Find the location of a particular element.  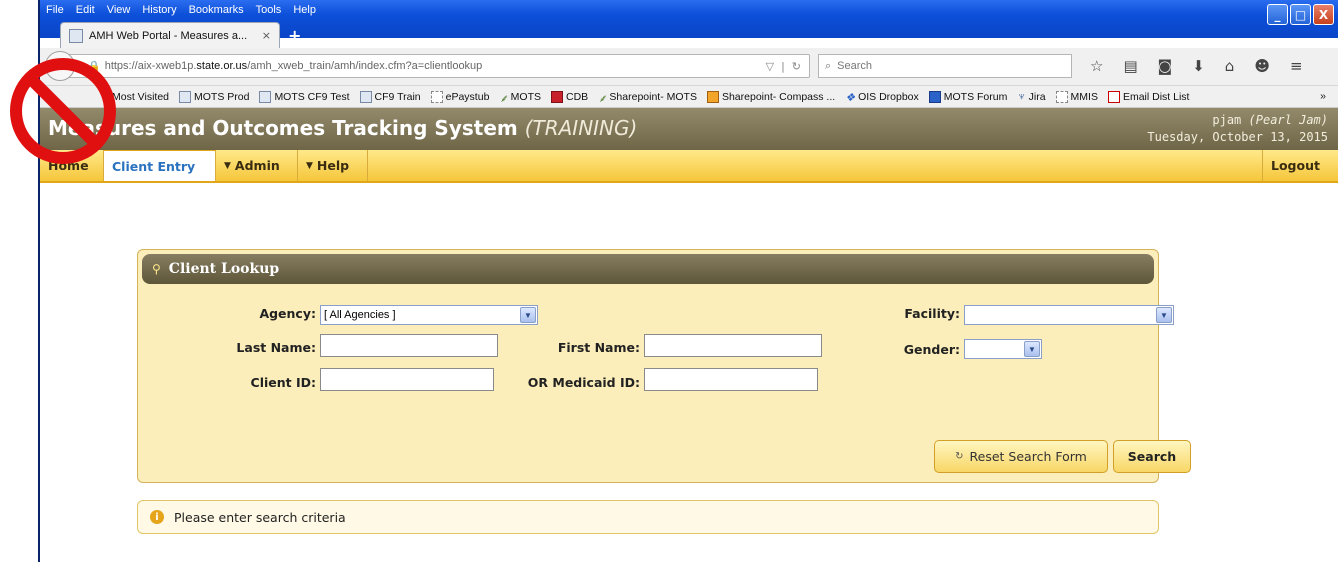

bookmark-mots-cf9-test: MOTS CF9 Test is located at coordinates (304, 96).